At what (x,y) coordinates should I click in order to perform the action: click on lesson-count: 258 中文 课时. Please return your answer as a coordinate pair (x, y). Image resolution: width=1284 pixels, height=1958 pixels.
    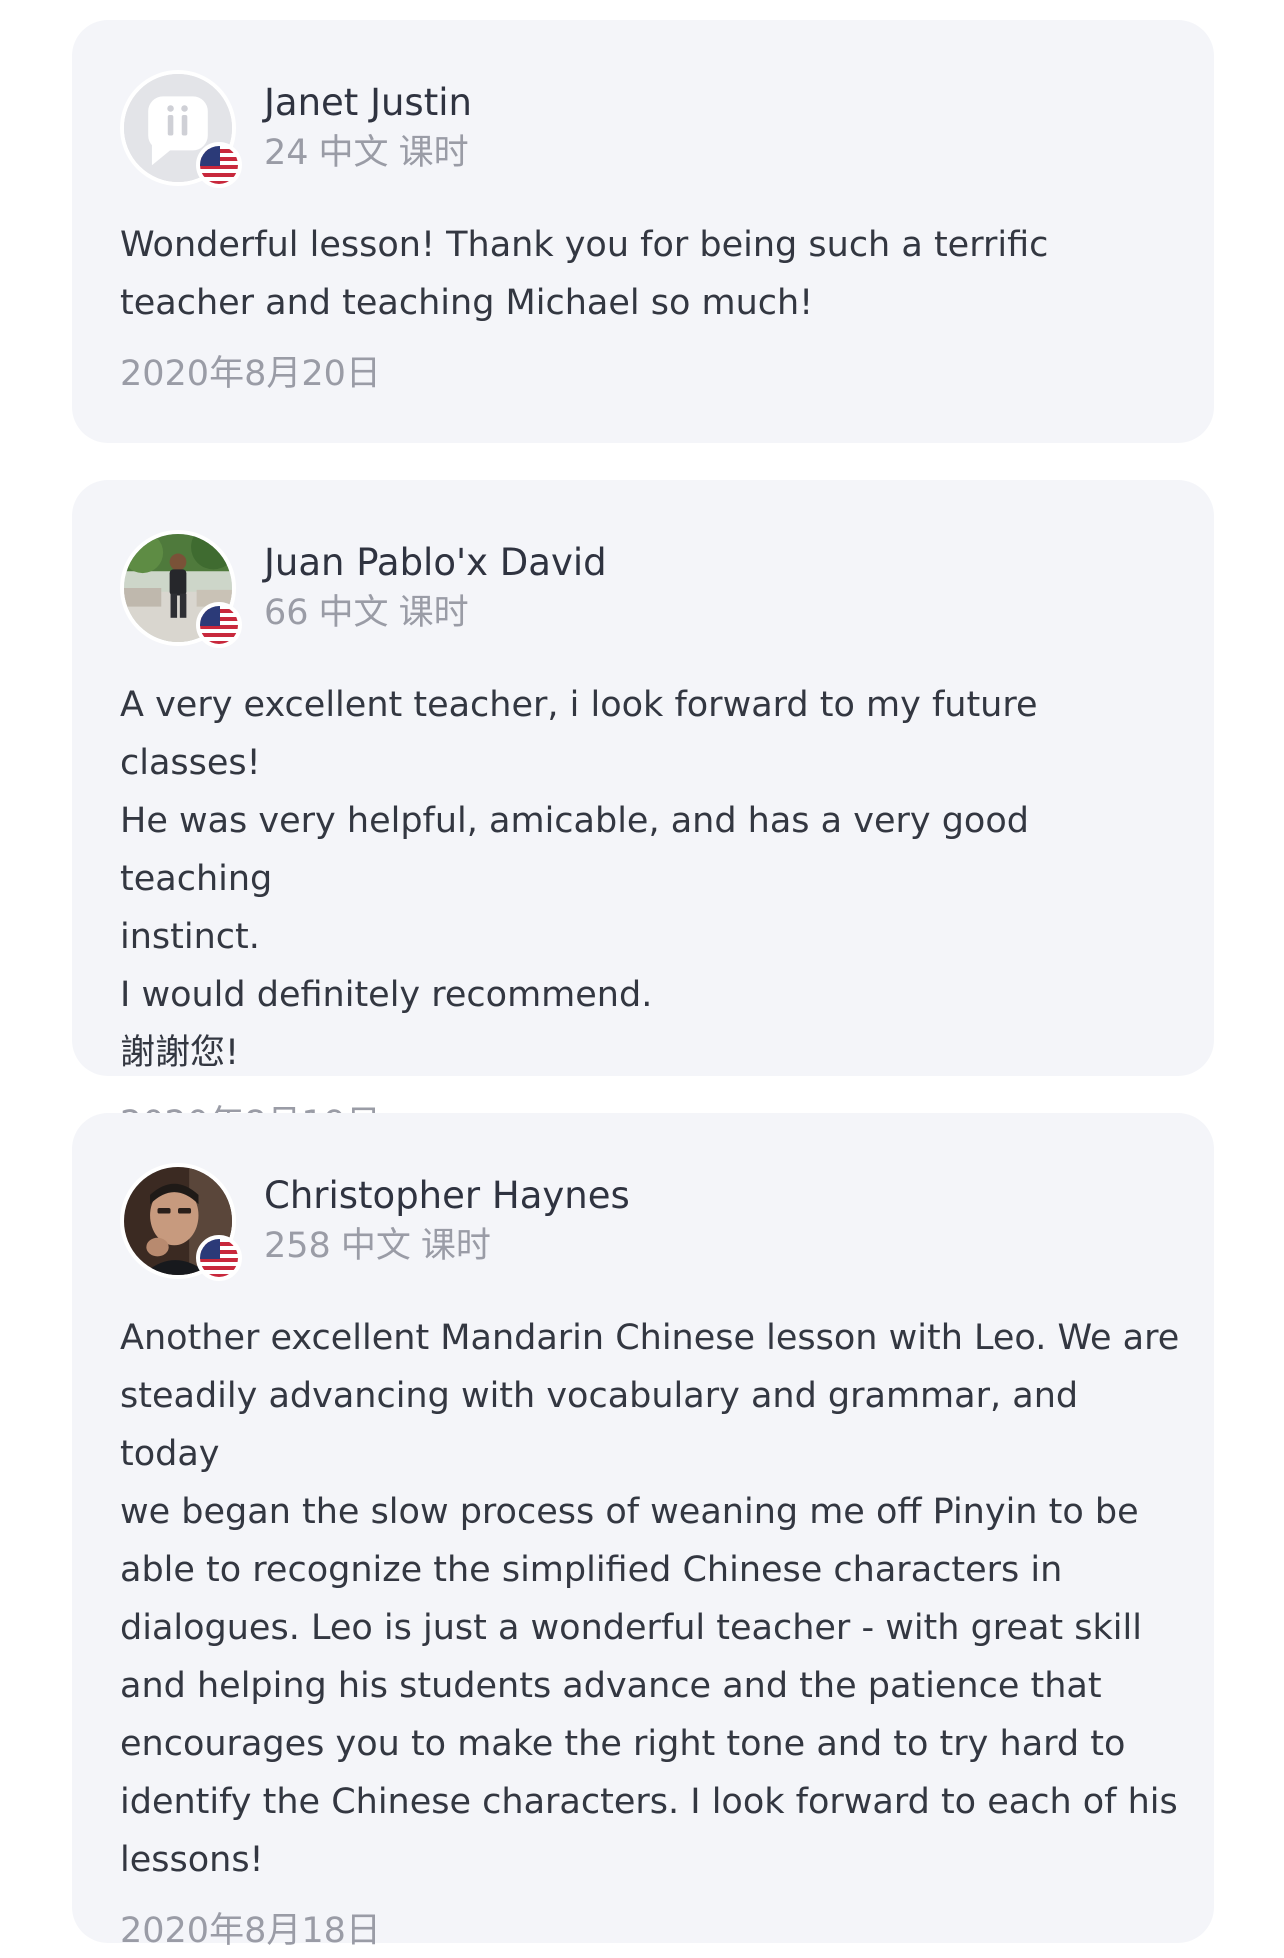
    Looking at the image, I should click on (447, 1246).